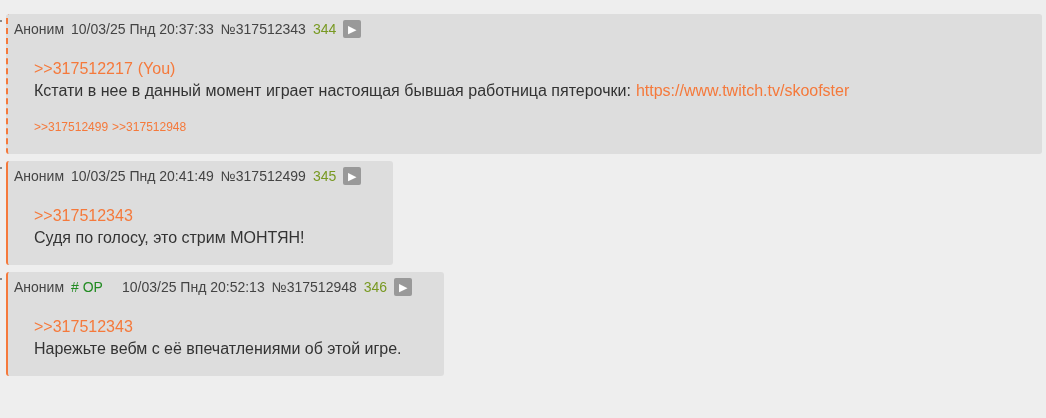  I want to click on reply-link: >>317512948, so click(149, 127).